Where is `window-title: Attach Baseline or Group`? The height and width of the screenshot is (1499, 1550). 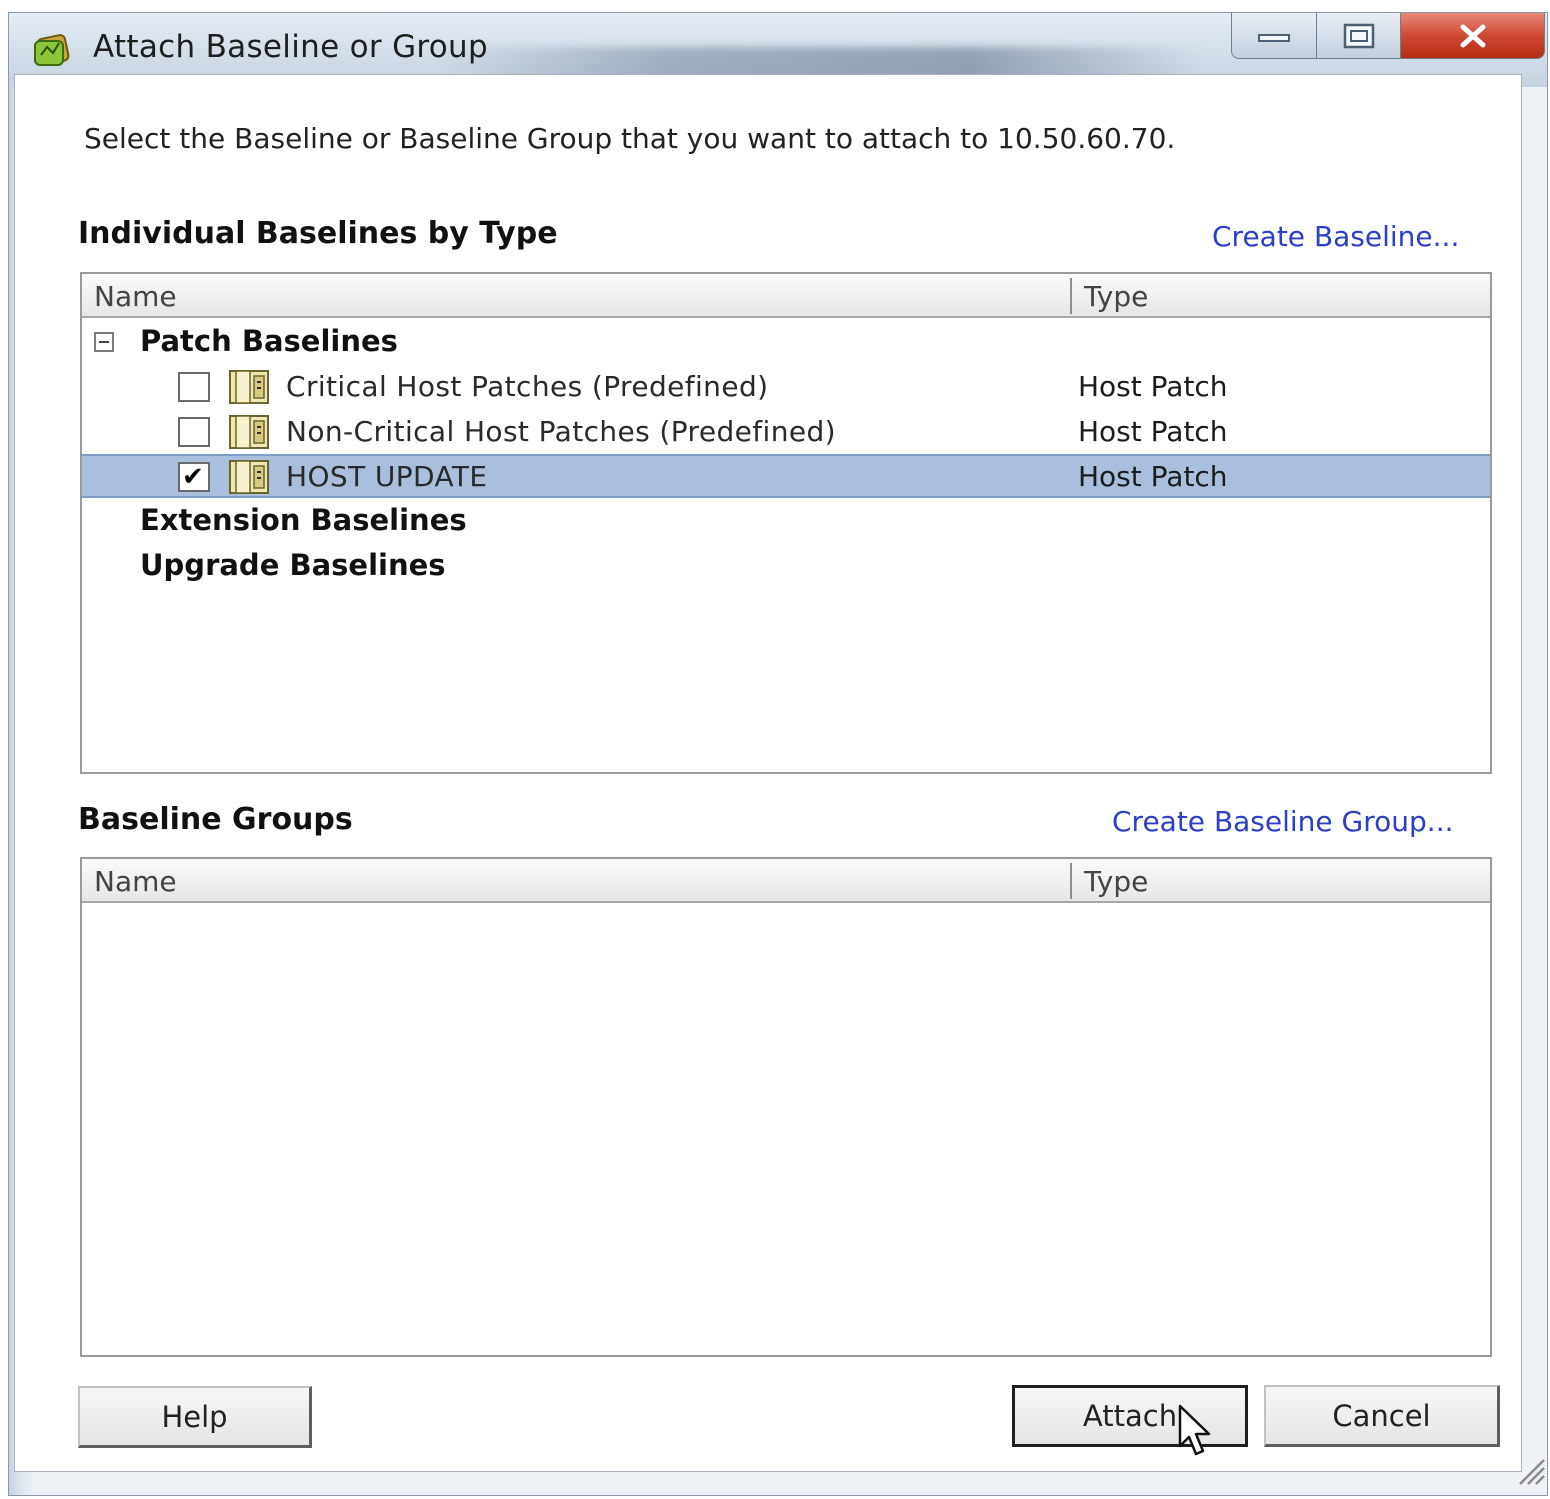 window-title: Attach Baseline or Group is located at coordinates (290, 47).